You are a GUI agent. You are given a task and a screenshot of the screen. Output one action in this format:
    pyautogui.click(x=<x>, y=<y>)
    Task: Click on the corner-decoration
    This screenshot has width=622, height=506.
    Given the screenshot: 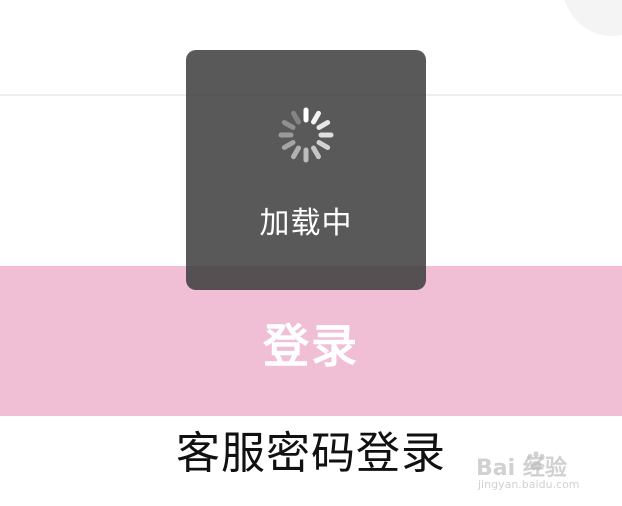 What is the action you would take?
    pyautogui.click(x=592, y=18)
    